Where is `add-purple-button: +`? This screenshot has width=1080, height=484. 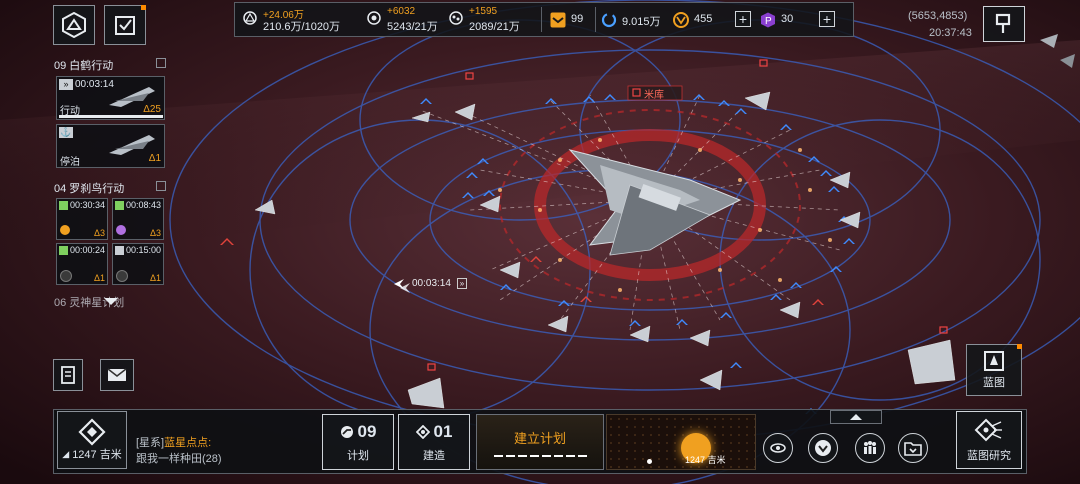 add-purple-button: + is located at coordinates (827, 19).